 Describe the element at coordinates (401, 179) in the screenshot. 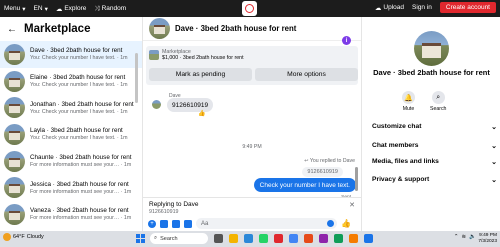

I see `details-section-label: Privacy & support` at that location.